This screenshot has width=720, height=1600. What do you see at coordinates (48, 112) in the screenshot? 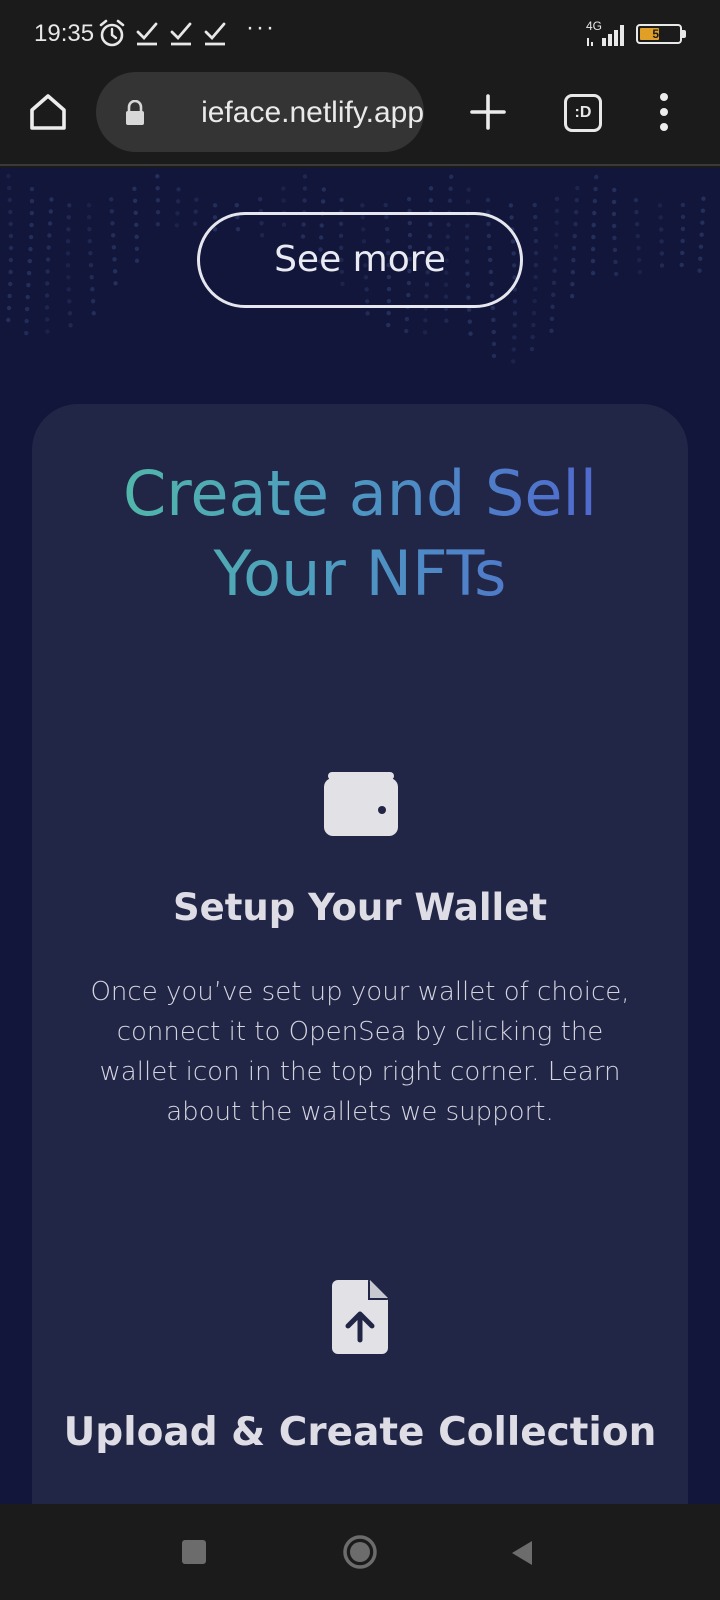
I see `home-icon` at bounding box center [48, 112].